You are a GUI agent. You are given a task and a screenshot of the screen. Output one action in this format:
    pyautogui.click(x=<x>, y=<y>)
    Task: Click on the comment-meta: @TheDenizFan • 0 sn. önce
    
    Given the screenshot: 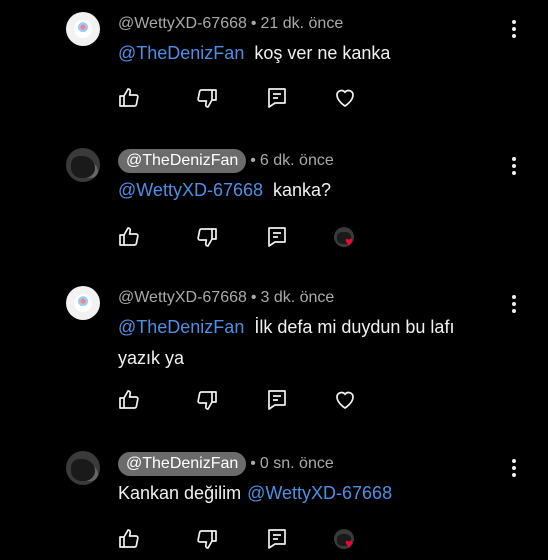 What is the action you would take?
    pyautogui.click(x=226, y=464)
    